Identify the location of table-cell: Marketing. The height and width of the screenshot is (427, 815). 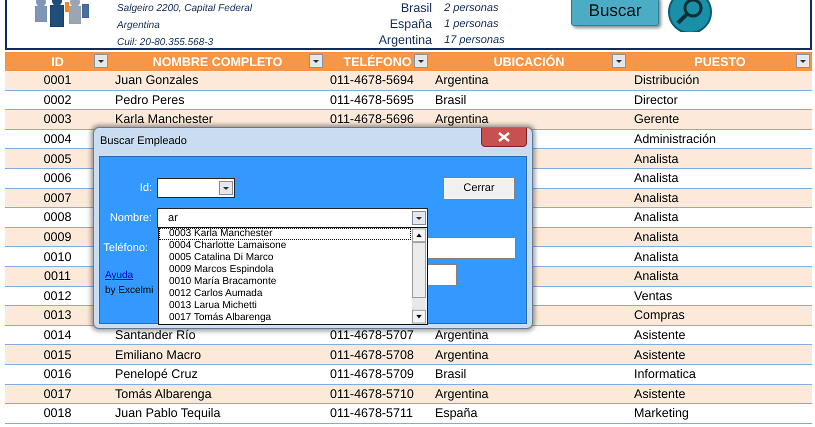
(661, 413).